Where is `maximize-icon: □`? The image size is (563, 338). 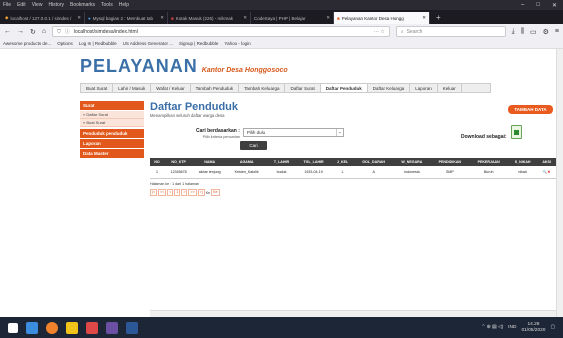
maximize-icon: □ is located at coordinates (538, 5).